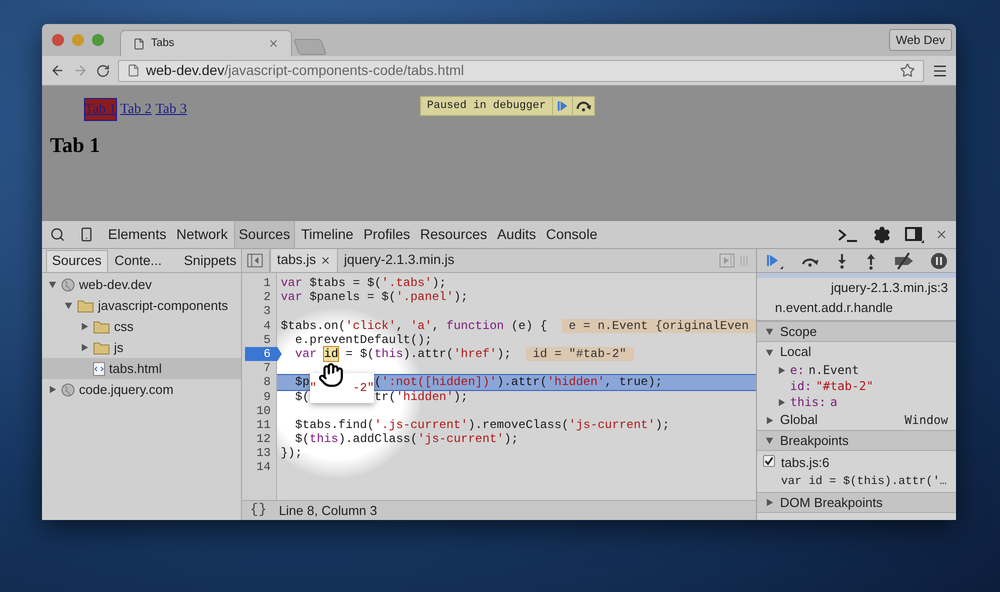 The image size is (1000, 592). I want to click on code-token: '.tabs', so click(407, 283).